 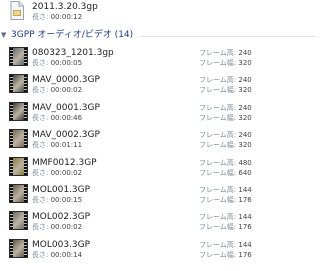 I want to click on file-duration: 長さ: 00:00:46, so click(x=57, y=117).